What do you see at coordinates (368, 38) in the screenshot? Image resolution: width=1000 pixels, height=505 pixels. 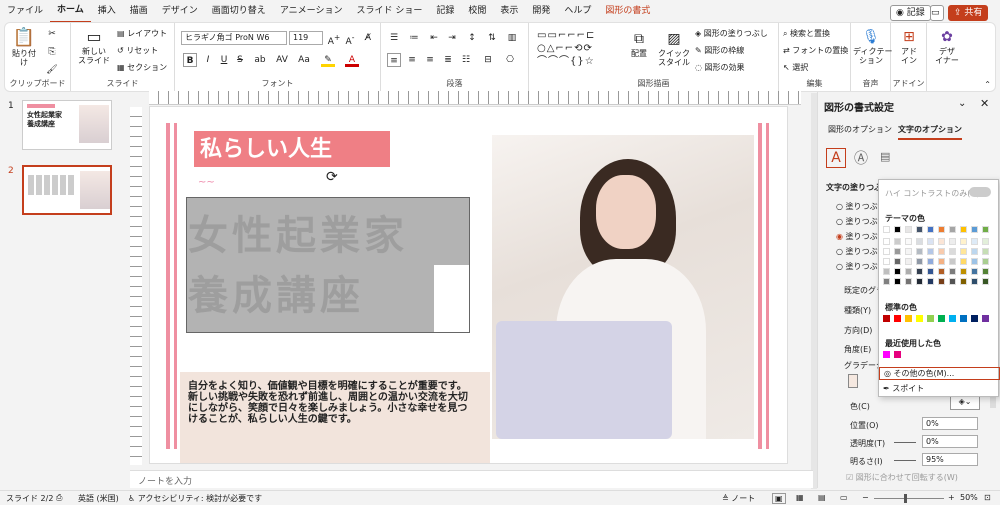 I see `clear-format-icon: A̸` at bounding box center [368, 38].